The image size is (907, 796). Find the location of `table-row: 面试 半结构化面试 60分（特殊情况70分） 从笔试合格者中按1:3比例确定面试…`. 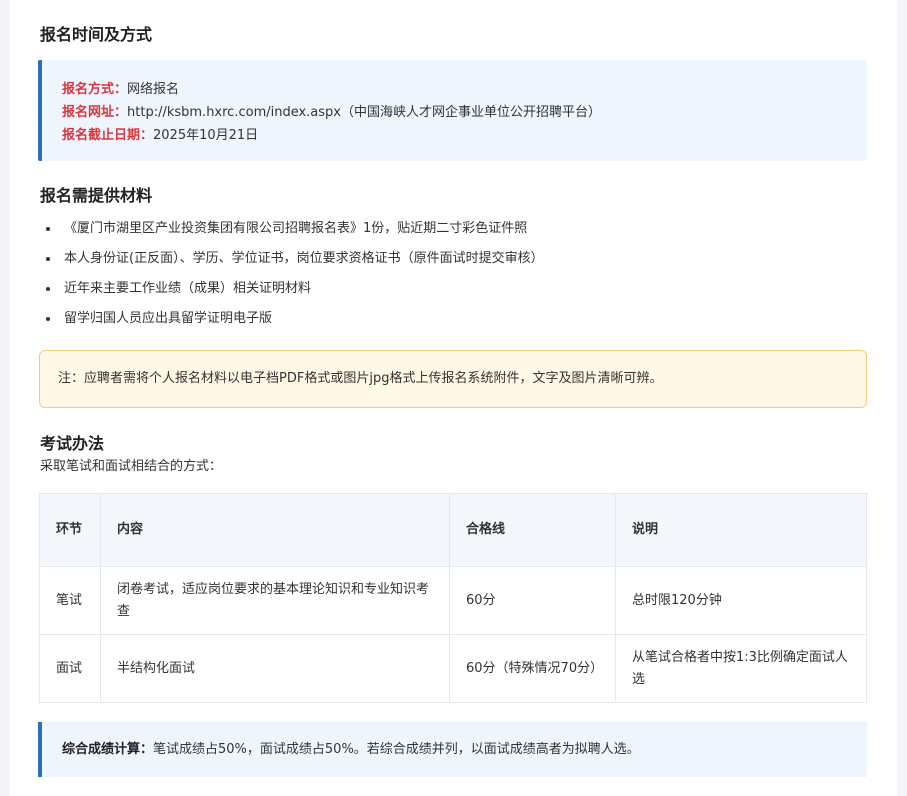

table-row: 面试 半结构化面试 60分（特殊情况70分） 从笔试合格者中按1:3比例确定面试… is located at coordinates (453, 668).